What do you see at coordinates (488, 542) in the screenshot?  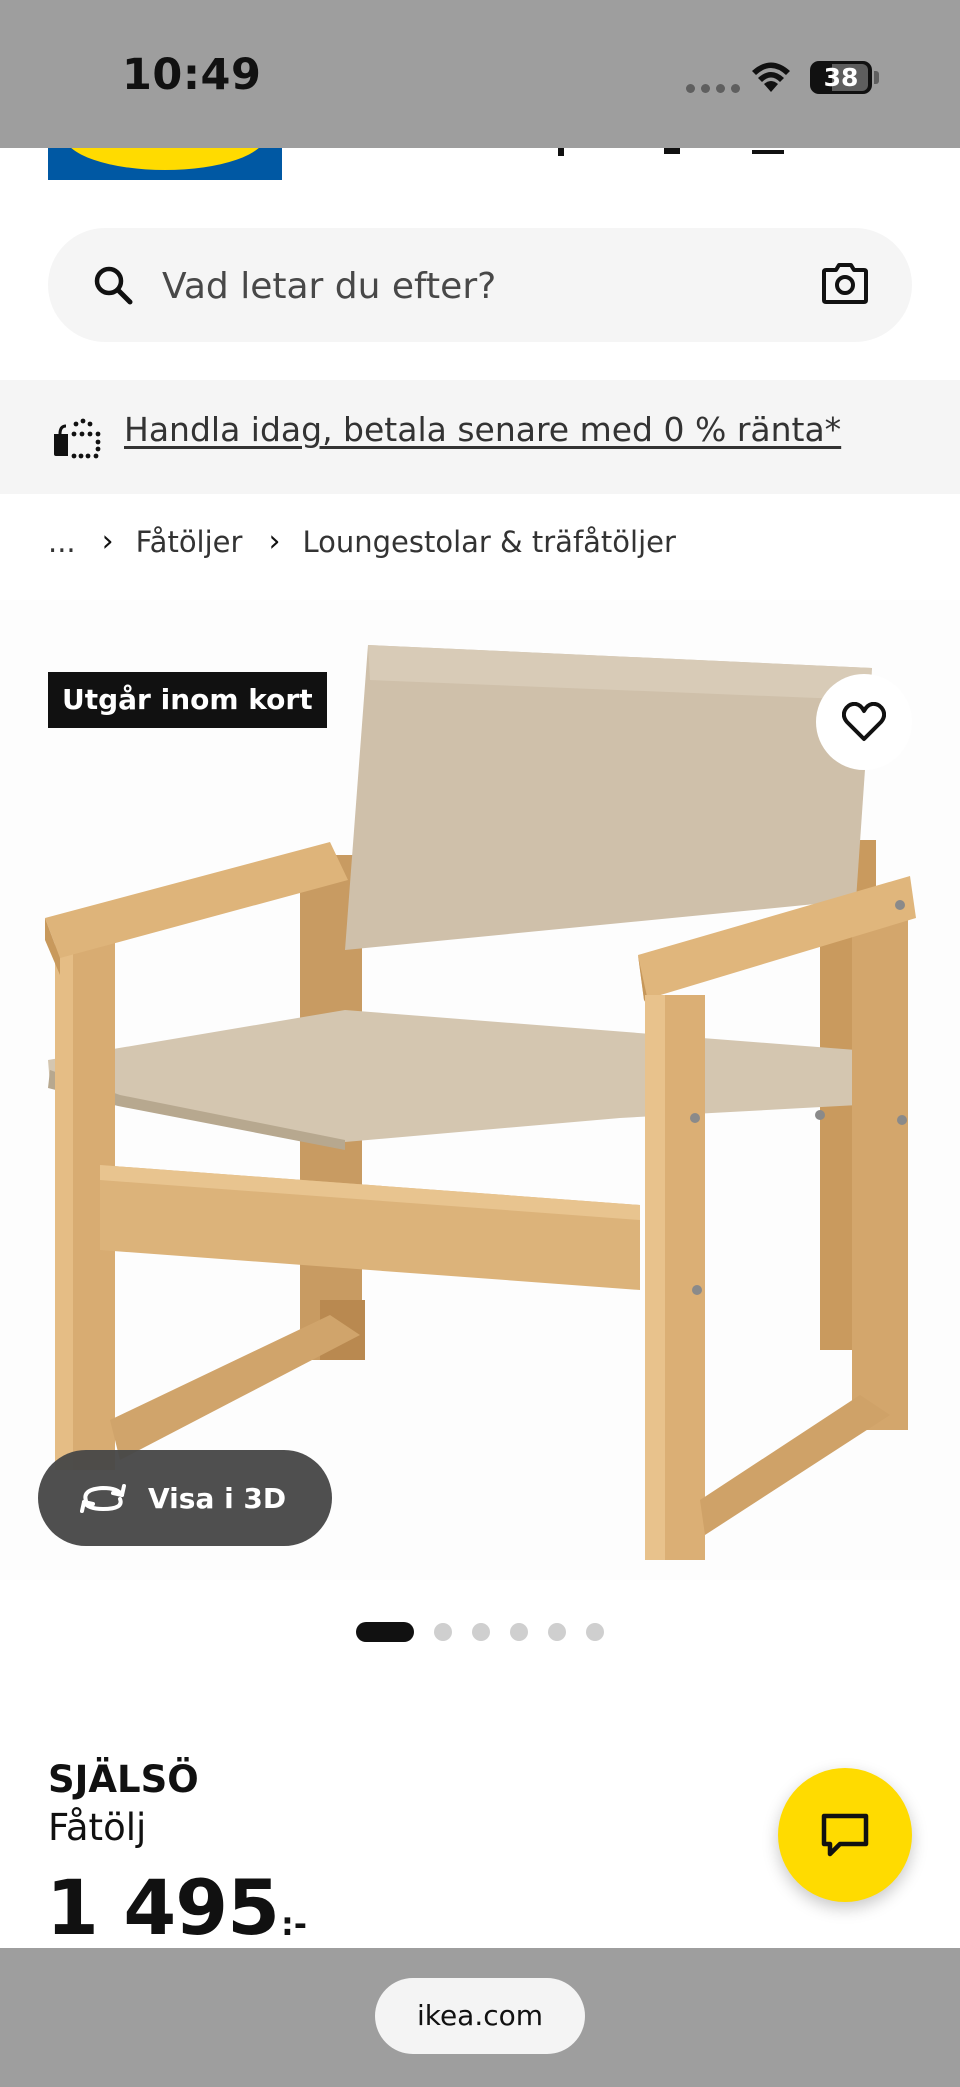 I see `breadcrumb-item-lounge-chairs: Loungestolar & träfåtöljer` at bounding box center [488, 542].